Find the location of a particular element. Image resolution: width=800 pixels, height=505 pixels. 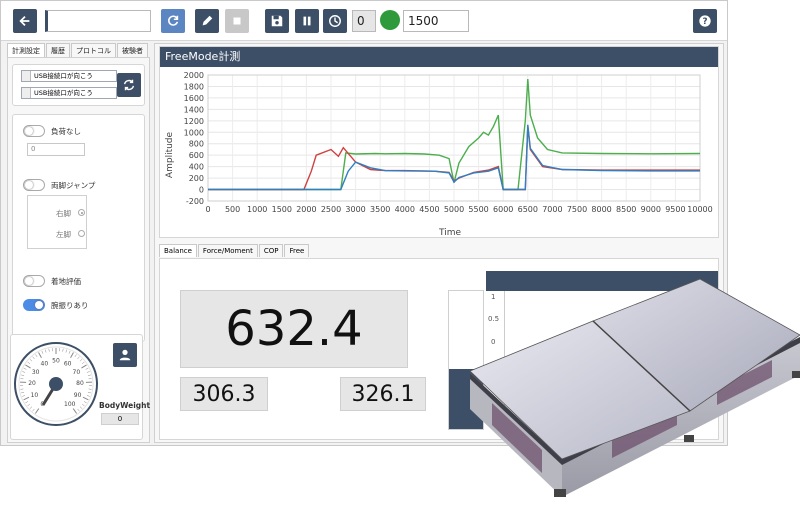

x-tick-label: 2000 is located at coordinates (306, 209).